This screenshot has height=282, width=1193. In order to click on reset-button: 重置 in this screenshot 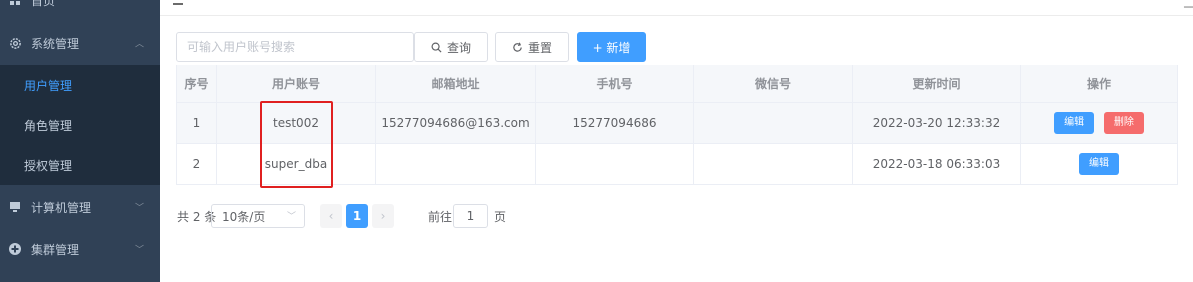, I will do `click(532, 47)`.